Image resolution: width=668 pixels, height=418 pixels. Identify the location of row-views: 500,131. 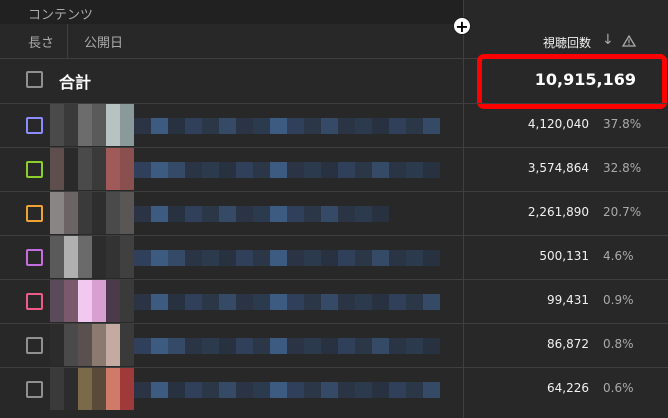
(564, 256).